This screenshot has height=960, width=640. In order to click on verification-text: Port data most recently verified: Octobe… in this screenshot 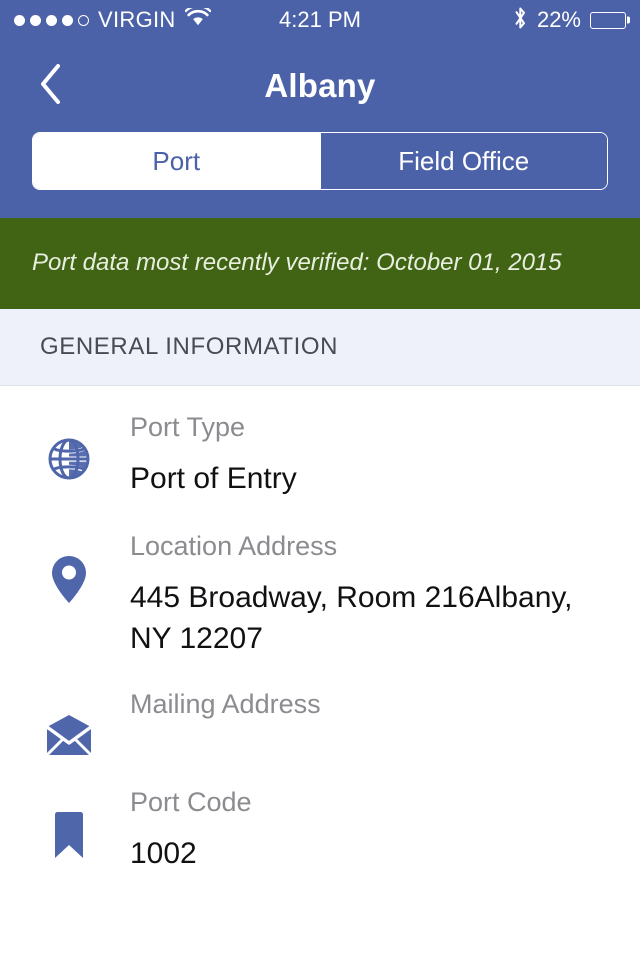, I will do `click(297, 263)`.